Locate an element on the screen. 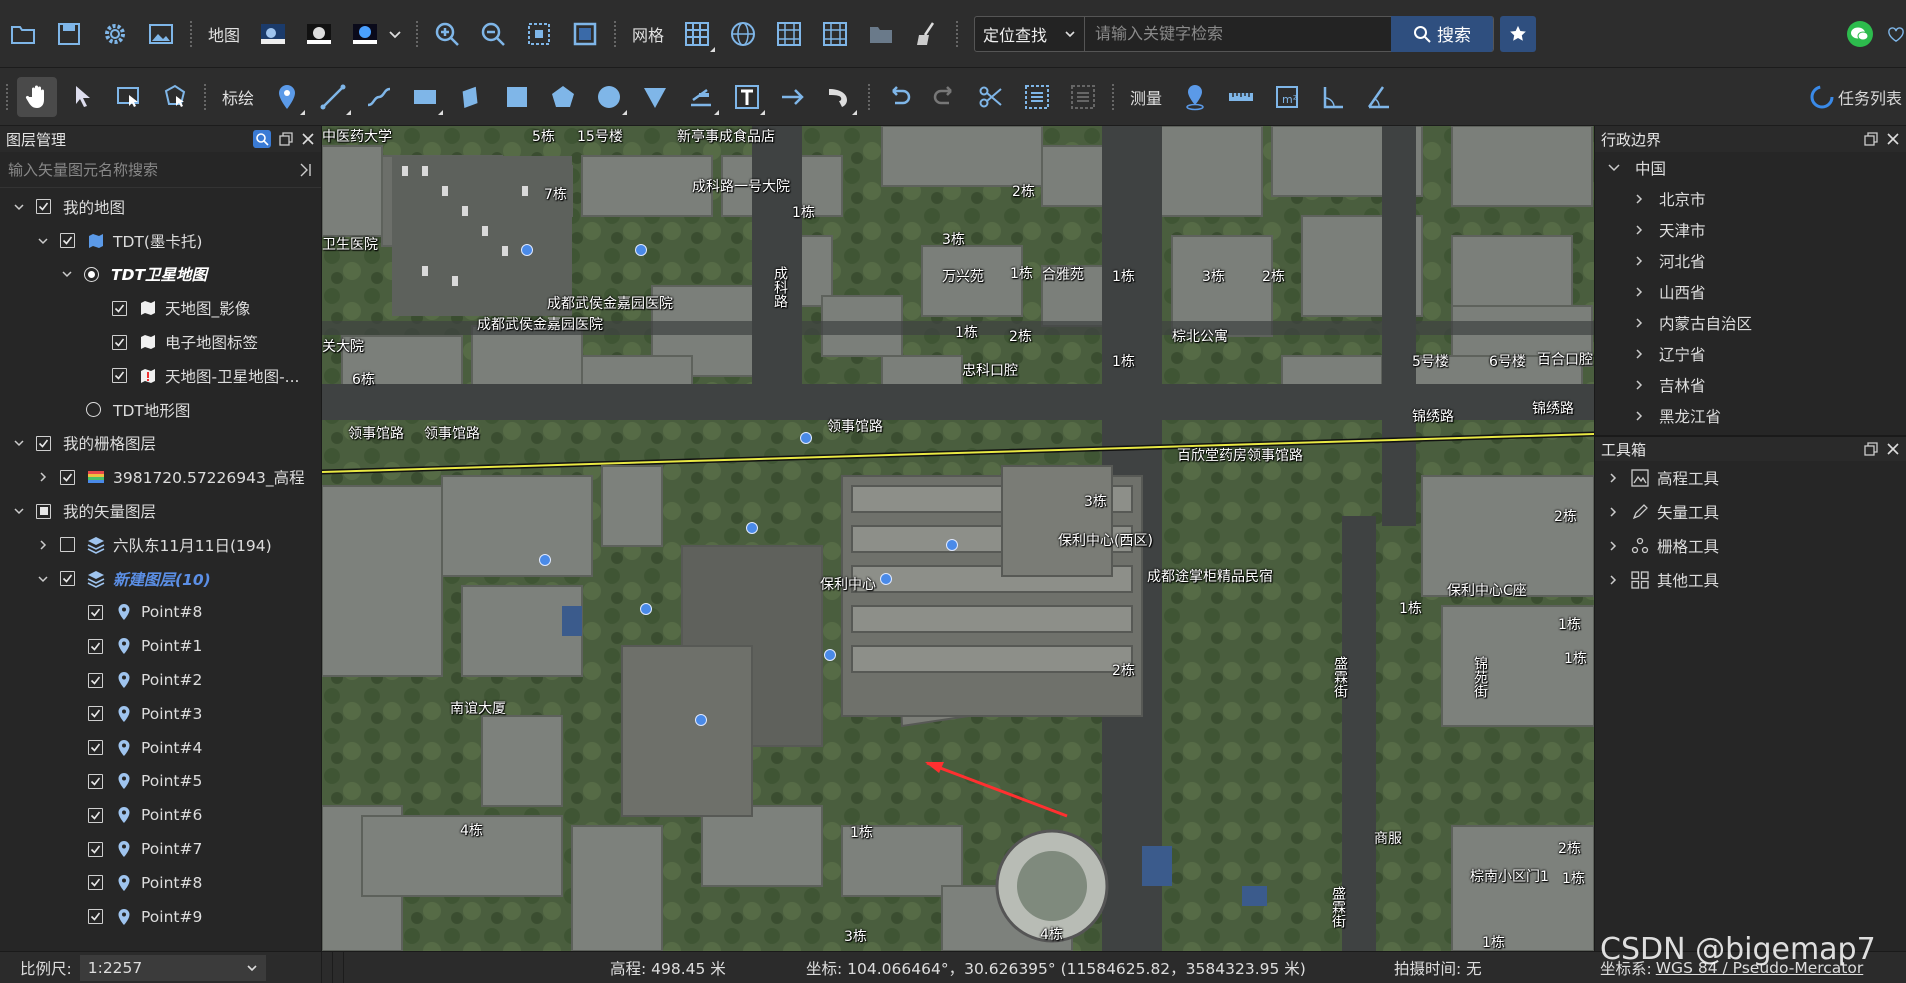 This screenshot has height=983, width=1906. open-folder-button is located at coordinates (23, 34).